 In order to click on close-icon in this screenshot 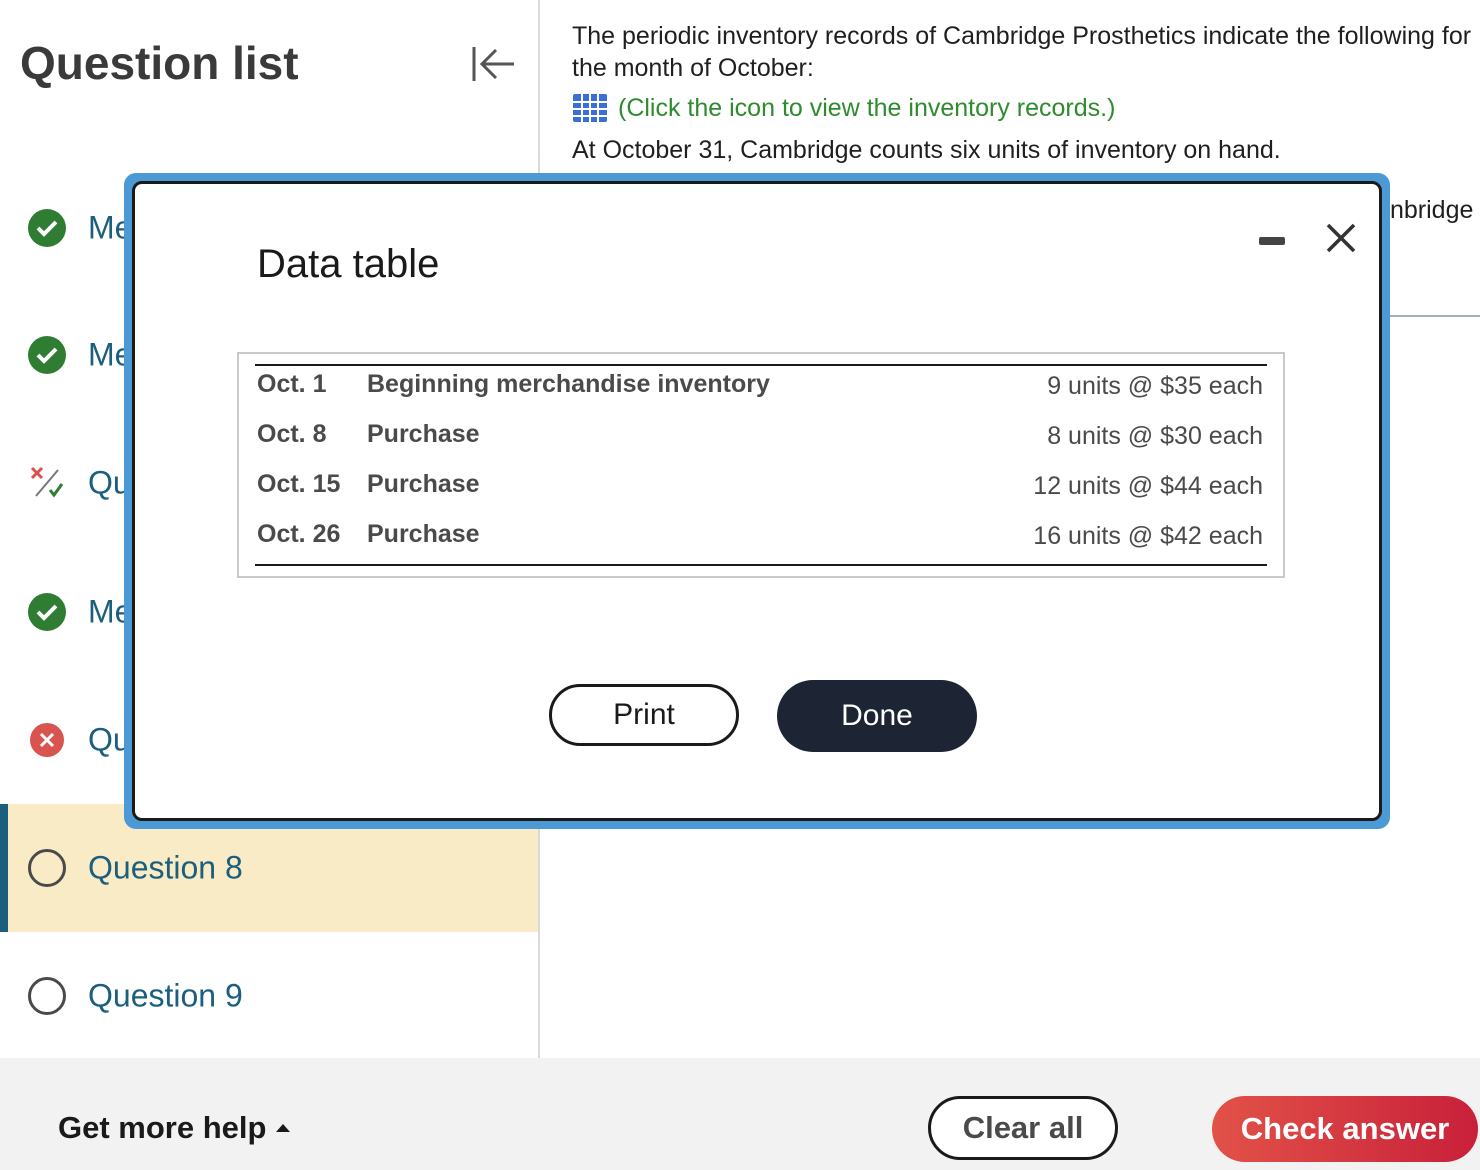, I will do `click(1341, 238)`.